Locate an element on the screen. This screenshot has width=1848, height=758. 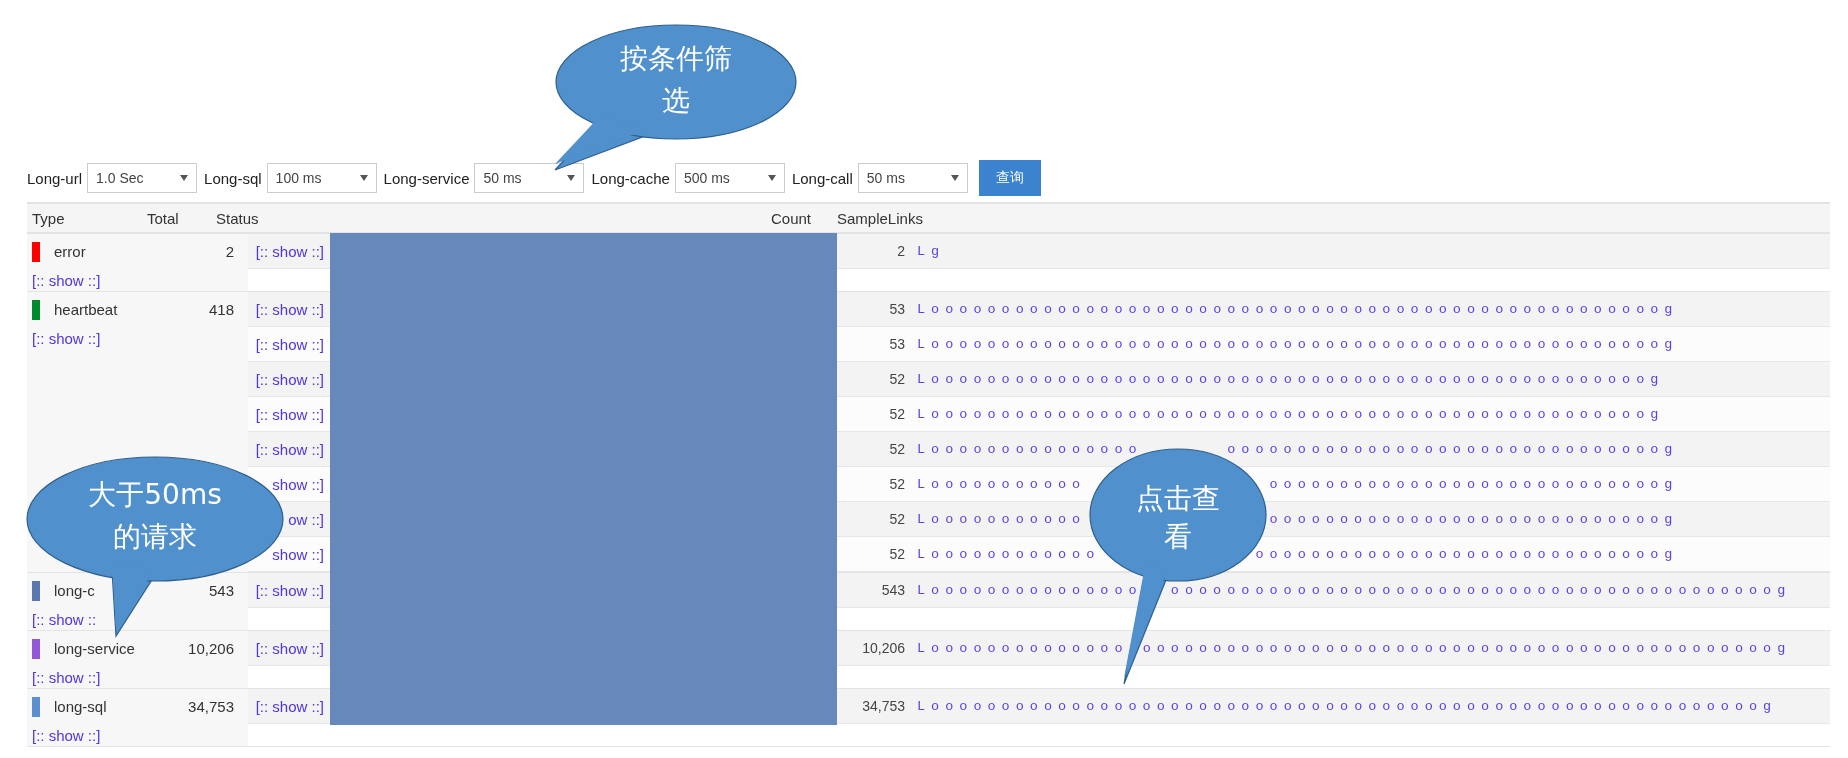
show-link: ow ::] is located at coordinates (306, 519).